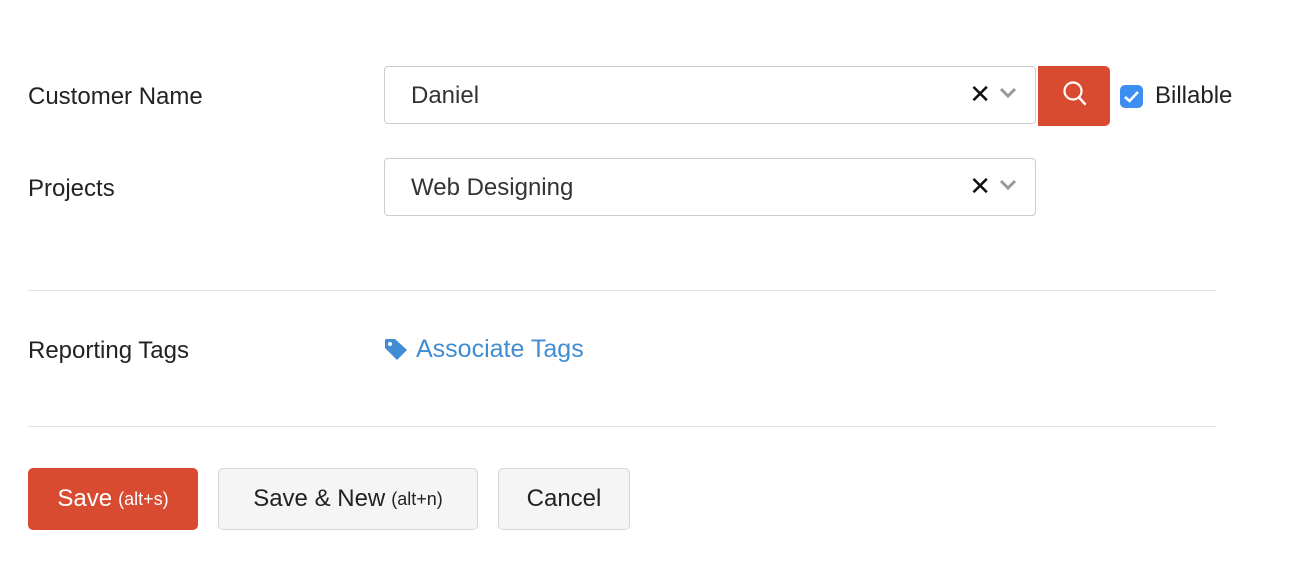 The image size is (1300, 572). I want to click on checkbox, so click(1131, 96).